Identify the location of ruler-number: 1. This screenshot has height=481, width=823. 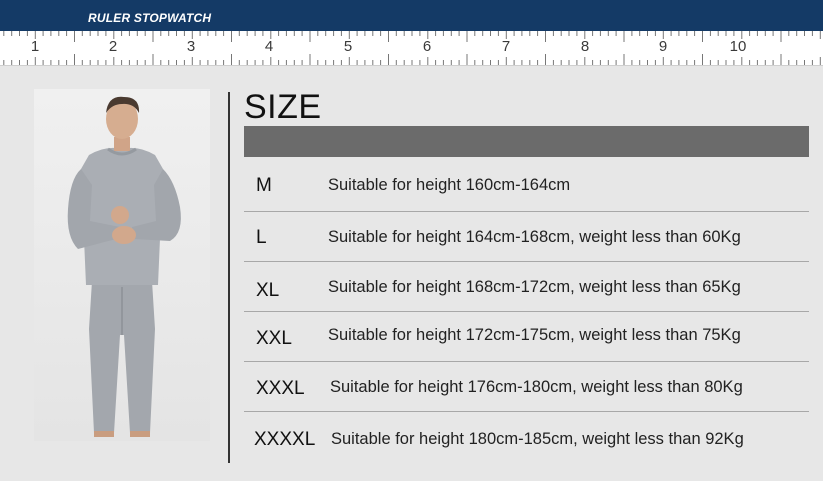
(35, 46).